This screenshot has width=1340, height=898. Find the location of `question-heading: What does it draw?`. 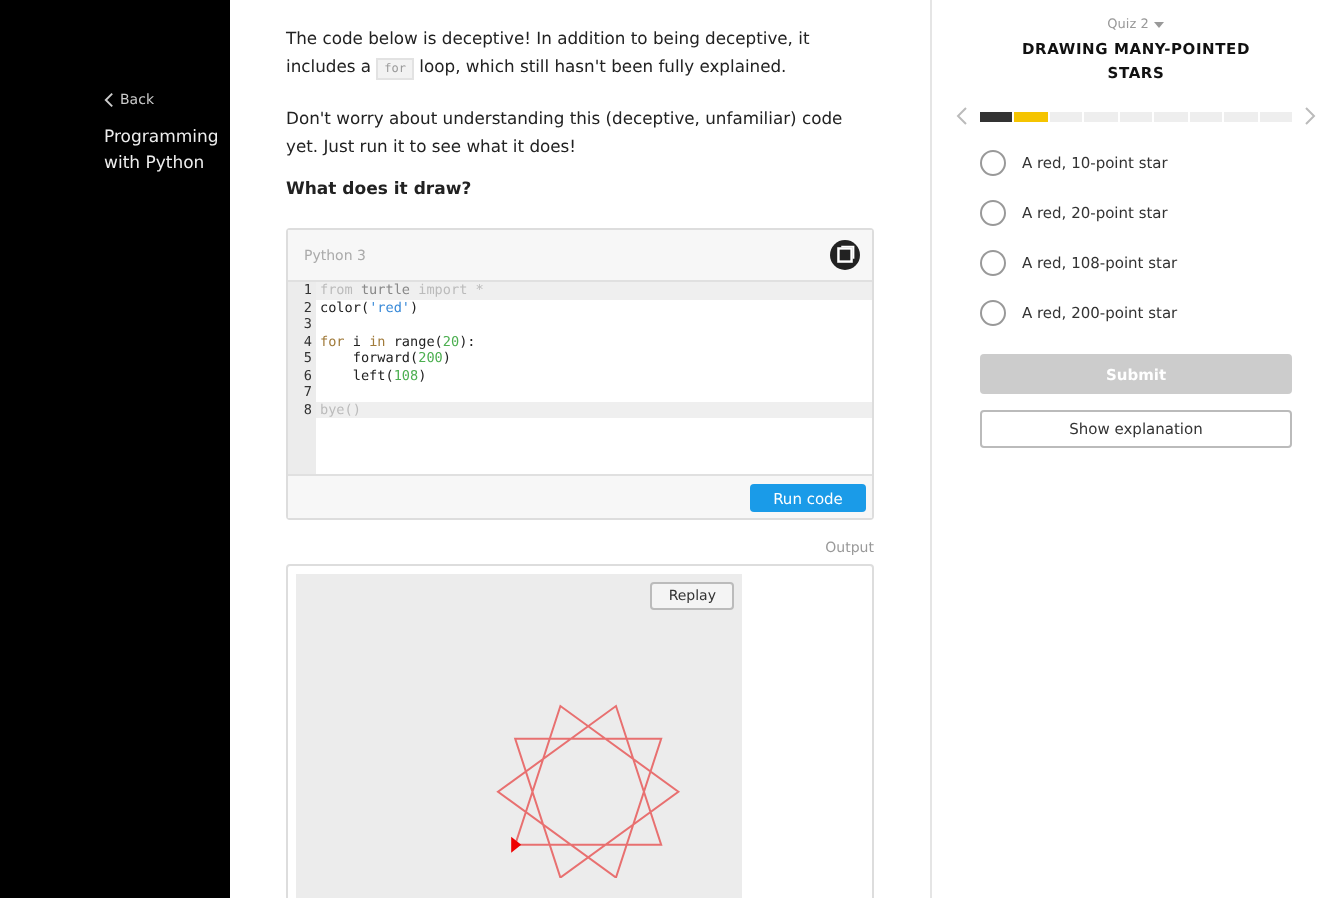

question-heading: What does it draw? is located at coordinates (380, 190).